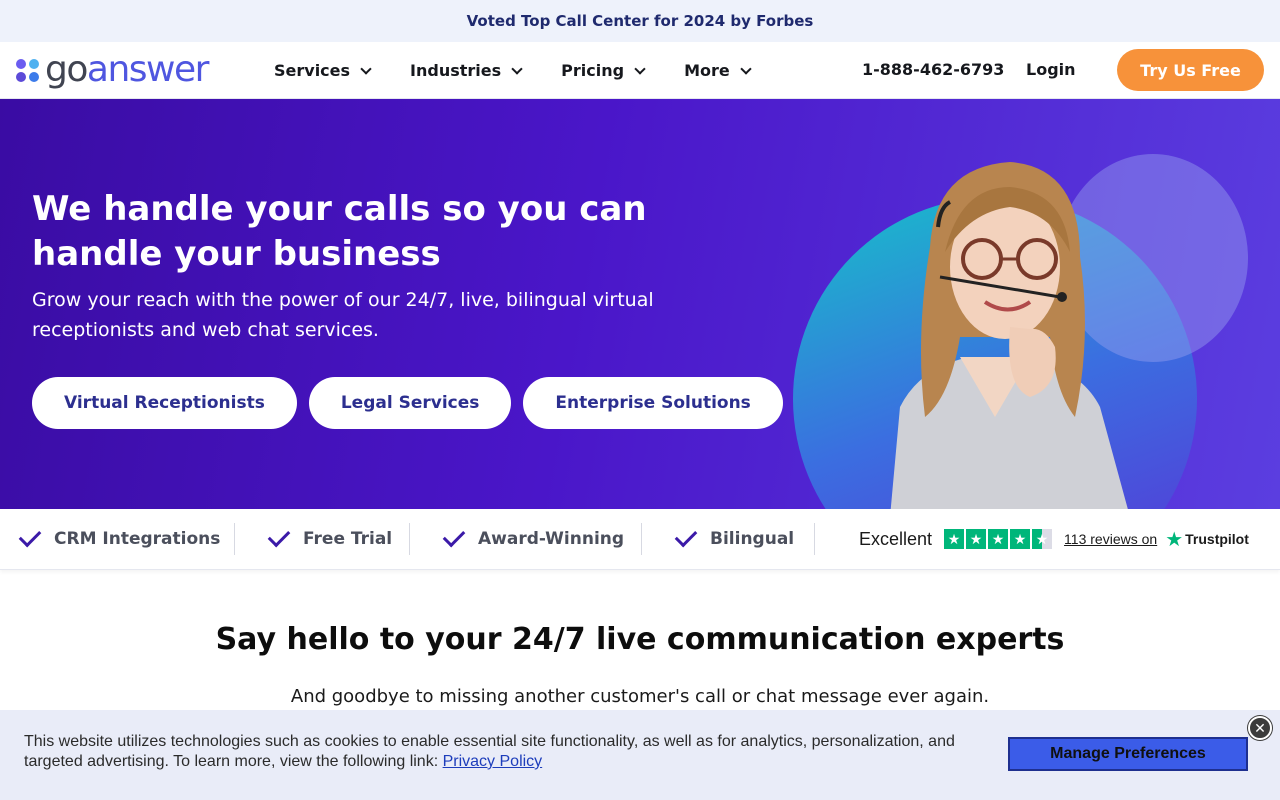  I want to click on feature-bilingual: Bilingual, so click(728, 536).